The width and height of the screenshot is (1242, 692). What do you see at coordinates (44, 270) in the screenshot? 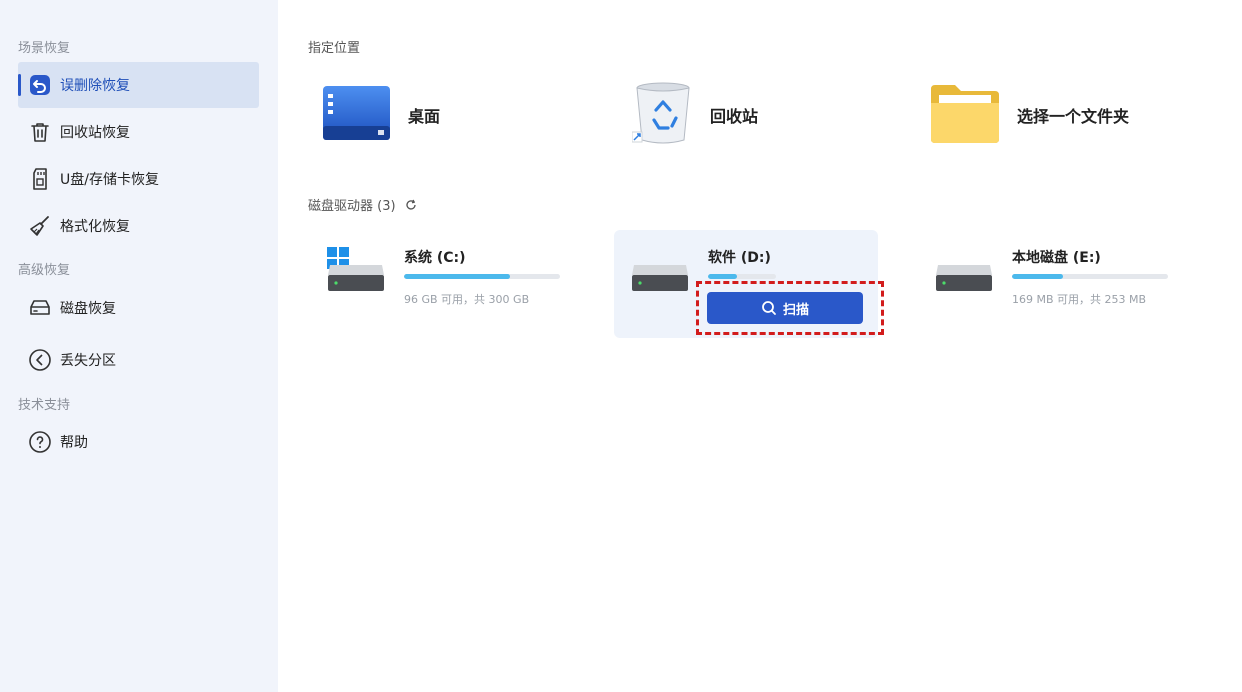
I see `section-title-advanced: 高级恢复` at bounding box center [44, 270].